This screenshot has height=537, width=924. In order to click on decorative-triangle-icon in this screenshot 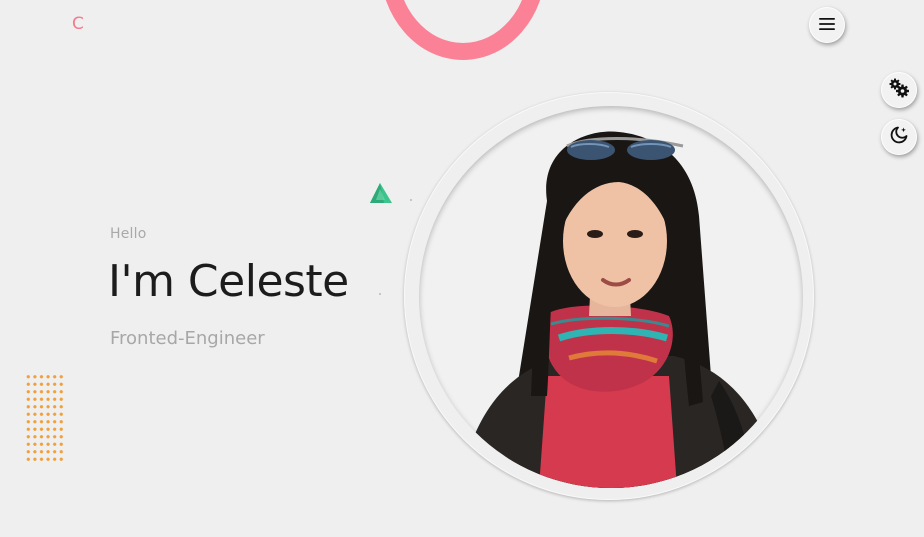, I will do `click(381, 193)`.